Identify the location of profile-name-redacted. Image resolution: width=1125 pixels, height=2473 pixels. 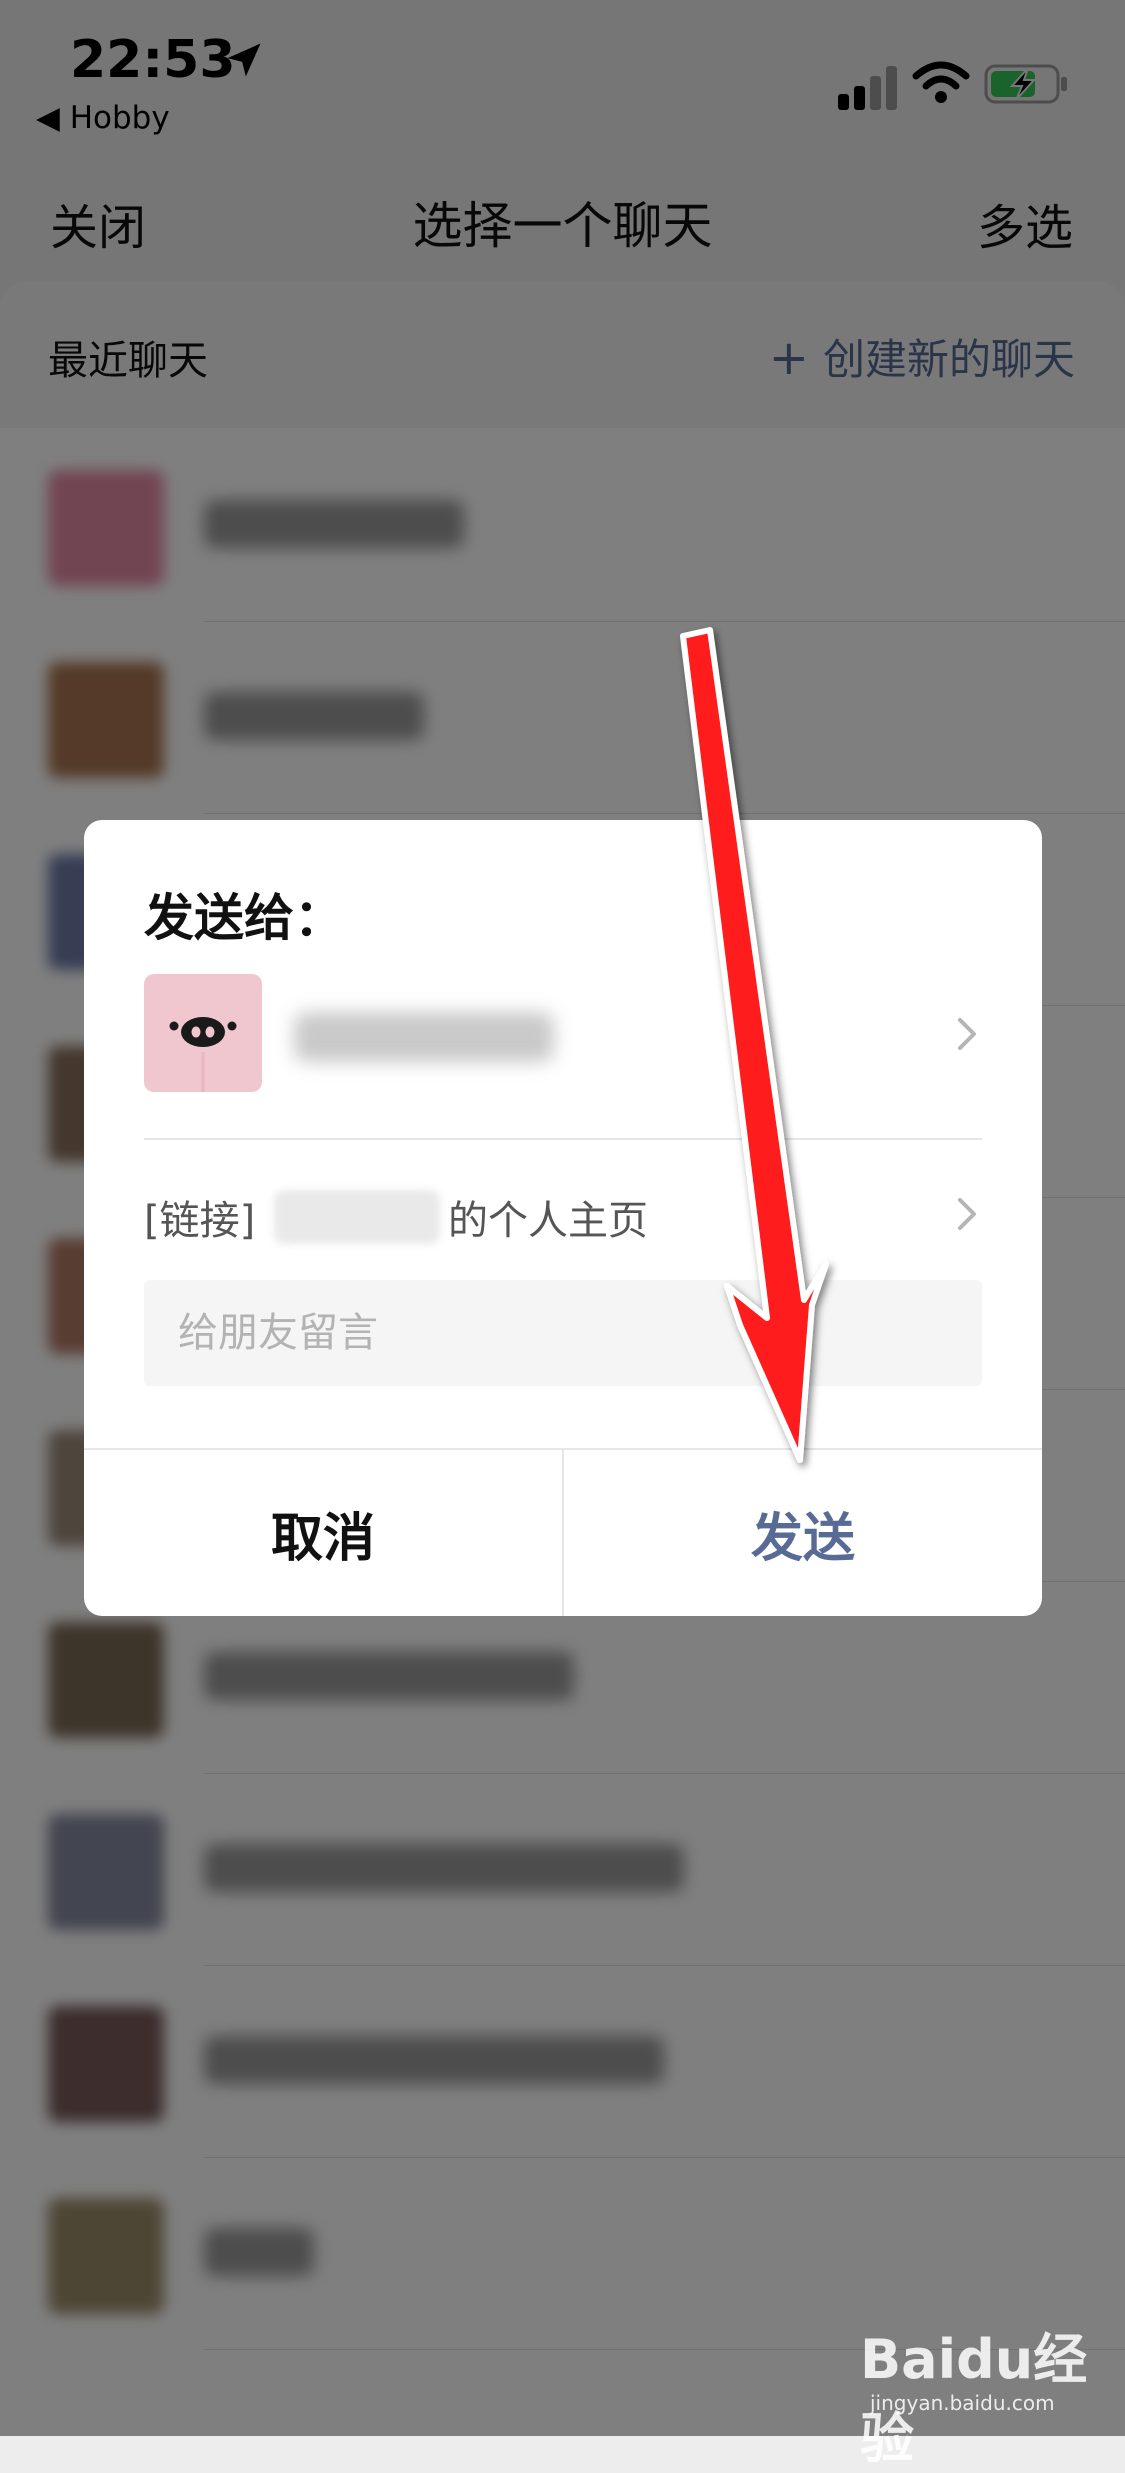
(357, 1217).